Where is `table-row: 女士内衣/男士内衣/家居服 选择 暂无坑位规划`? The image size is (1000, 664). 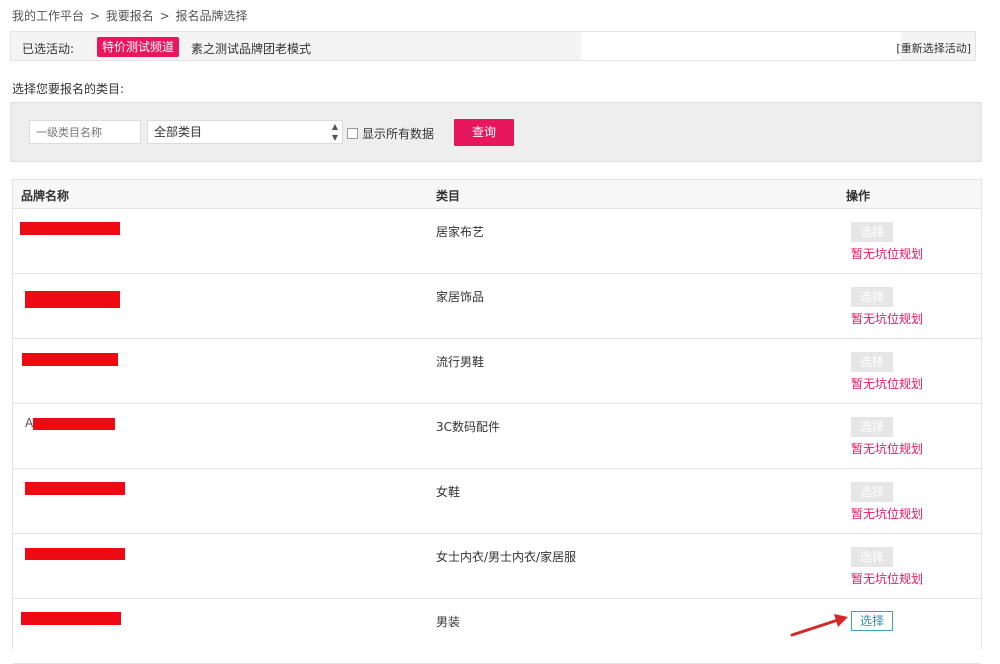
table-row: 女士内衣/男士内衣/家居服 选择 暂无坑位规划 is located at coordinates (497, 566).